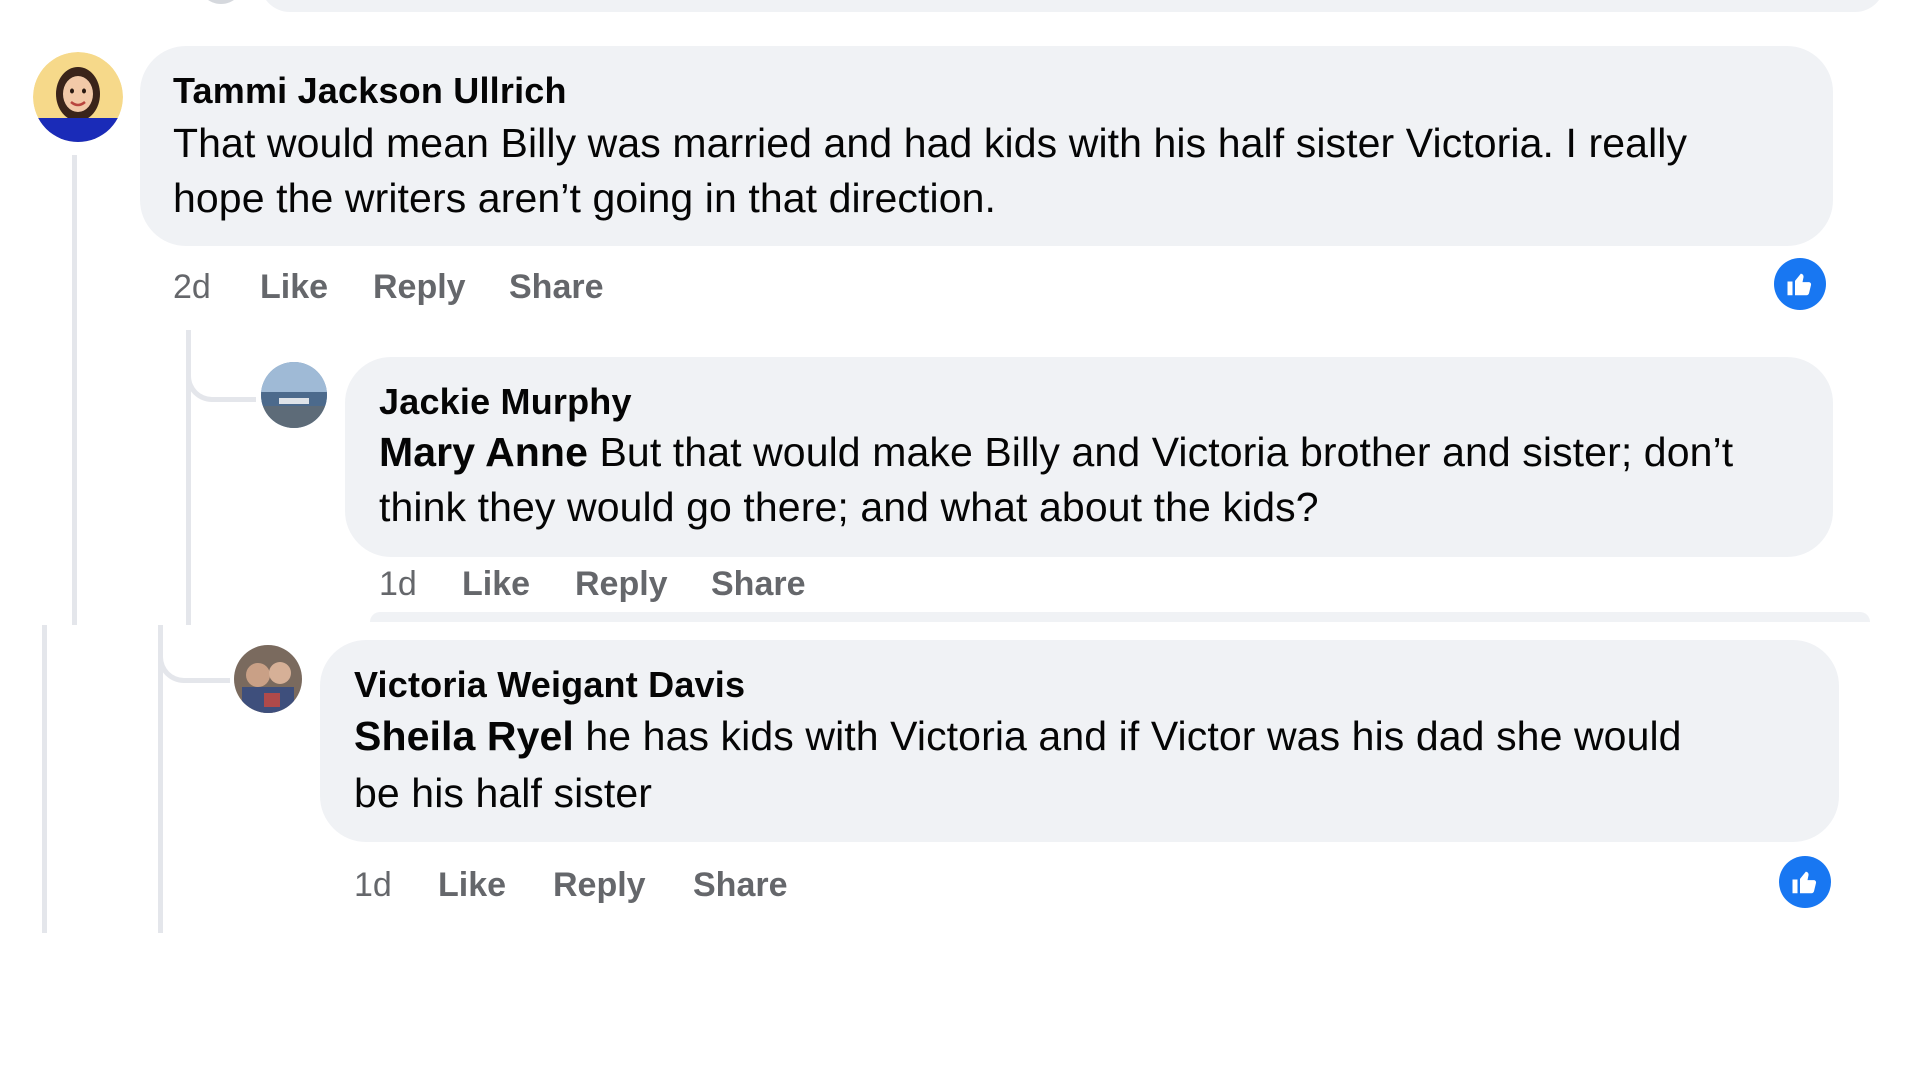 The width and height of the screenshot is (1920, 1080). Describe the element at coordinates (1072, 6) in the screenshot. I see `previous-comment-bubble` at that location.